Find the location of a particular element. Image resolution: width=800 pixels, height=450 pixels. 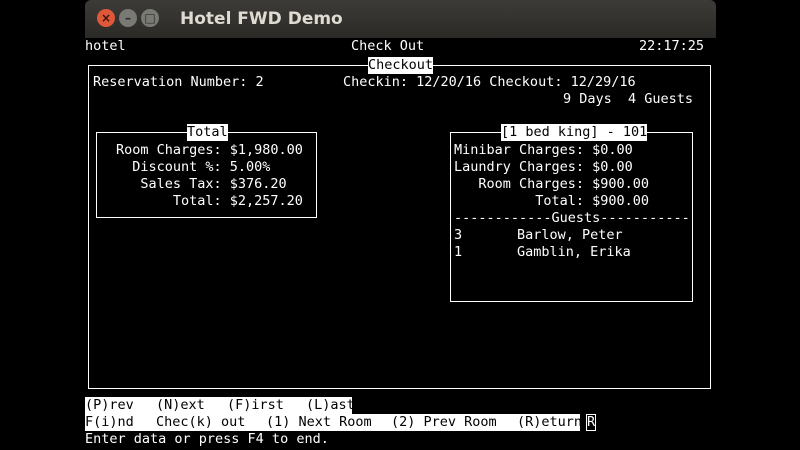

menu-checkout: Chec(k) out is located at coordinates (200, 422).